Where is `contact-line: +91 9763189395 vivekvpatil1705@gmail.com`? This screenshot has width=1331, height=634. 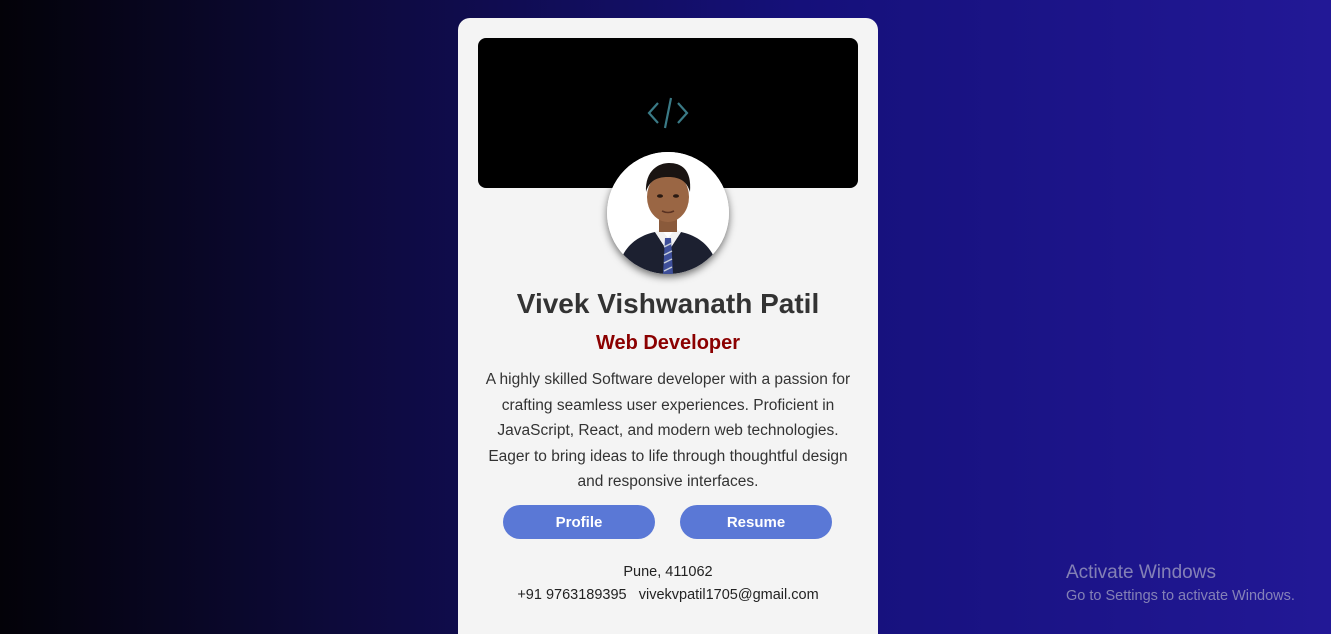
contact-line: +91 9763189395 vivekvpatil1705@gmail.com is located at coordinates (668, 595).